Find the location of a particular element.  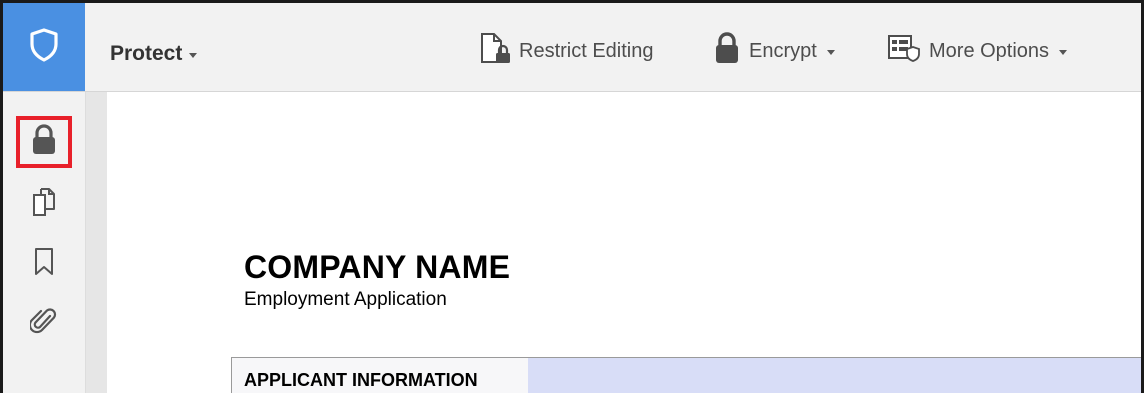

company-name: COMPANY NAME is located at coordinates (377, 267).